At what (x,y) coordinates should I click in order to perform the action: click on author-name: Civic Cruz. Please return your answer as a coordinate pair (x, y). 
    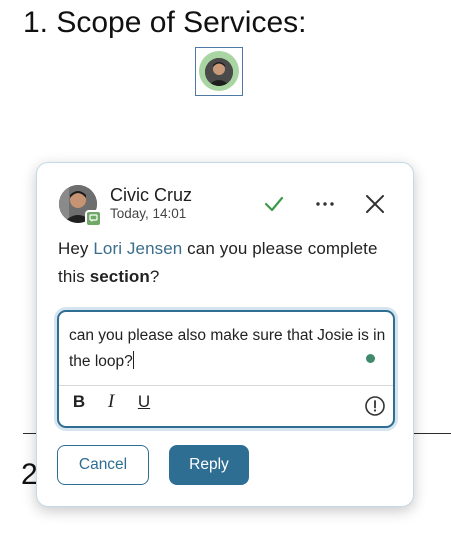
    Looking at the image, I should click on (151, 195).